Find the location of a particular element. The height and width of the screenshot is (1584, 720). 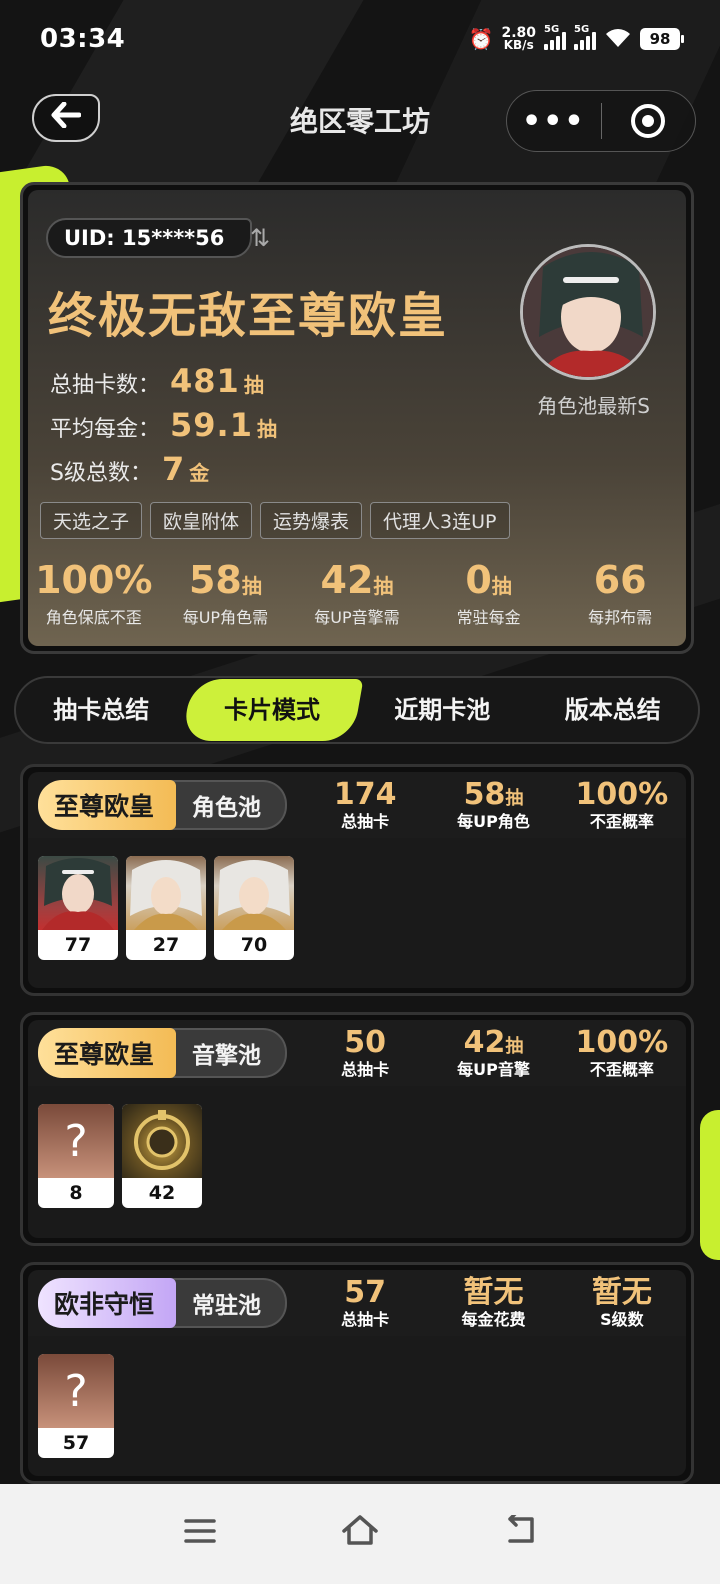

pool-stat: 暂无 S级数 is located at coordinates (621, 1302).